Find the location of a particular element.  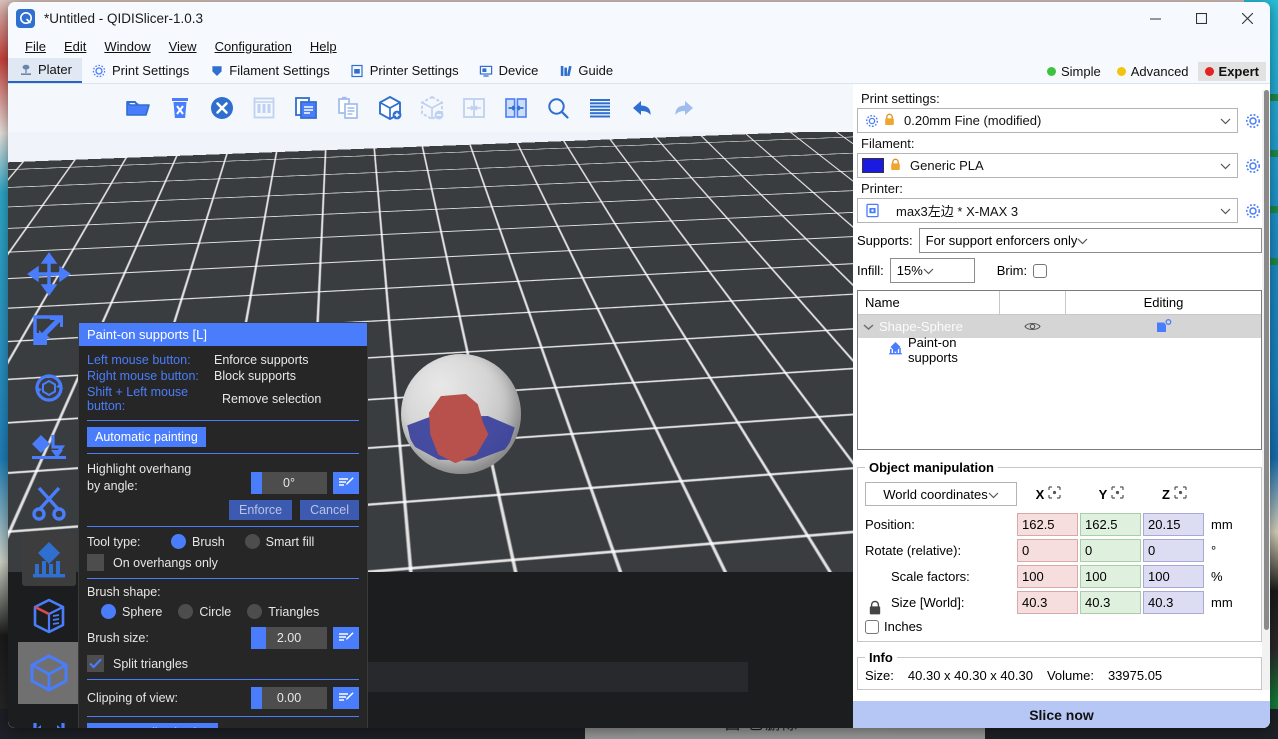

expand-chevron-icon is located at coordinates (868, 326).